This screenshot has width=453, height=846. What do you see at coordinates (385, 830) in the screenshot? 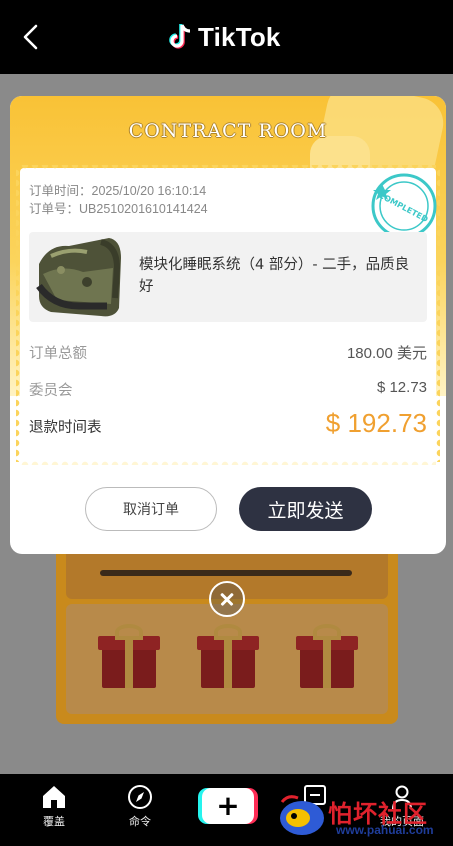
I see `watermark-url: www.pahuai.com` at bounding box center [385, 830].